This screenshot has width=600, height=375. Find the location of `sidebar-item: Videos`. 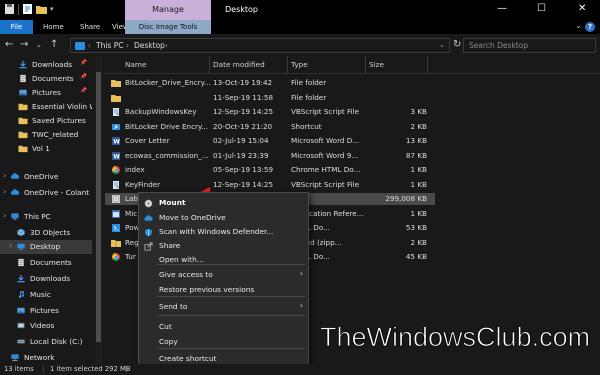

sidebar-item: Videos is located at coordinates (46, 326).